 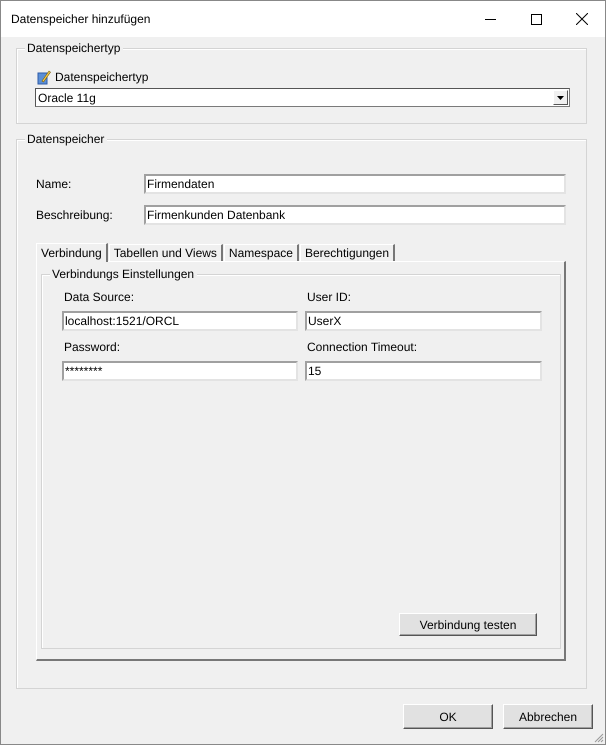 I want to click on group-title: Verbindungs Einstellungen, so click(x=124, y=274).